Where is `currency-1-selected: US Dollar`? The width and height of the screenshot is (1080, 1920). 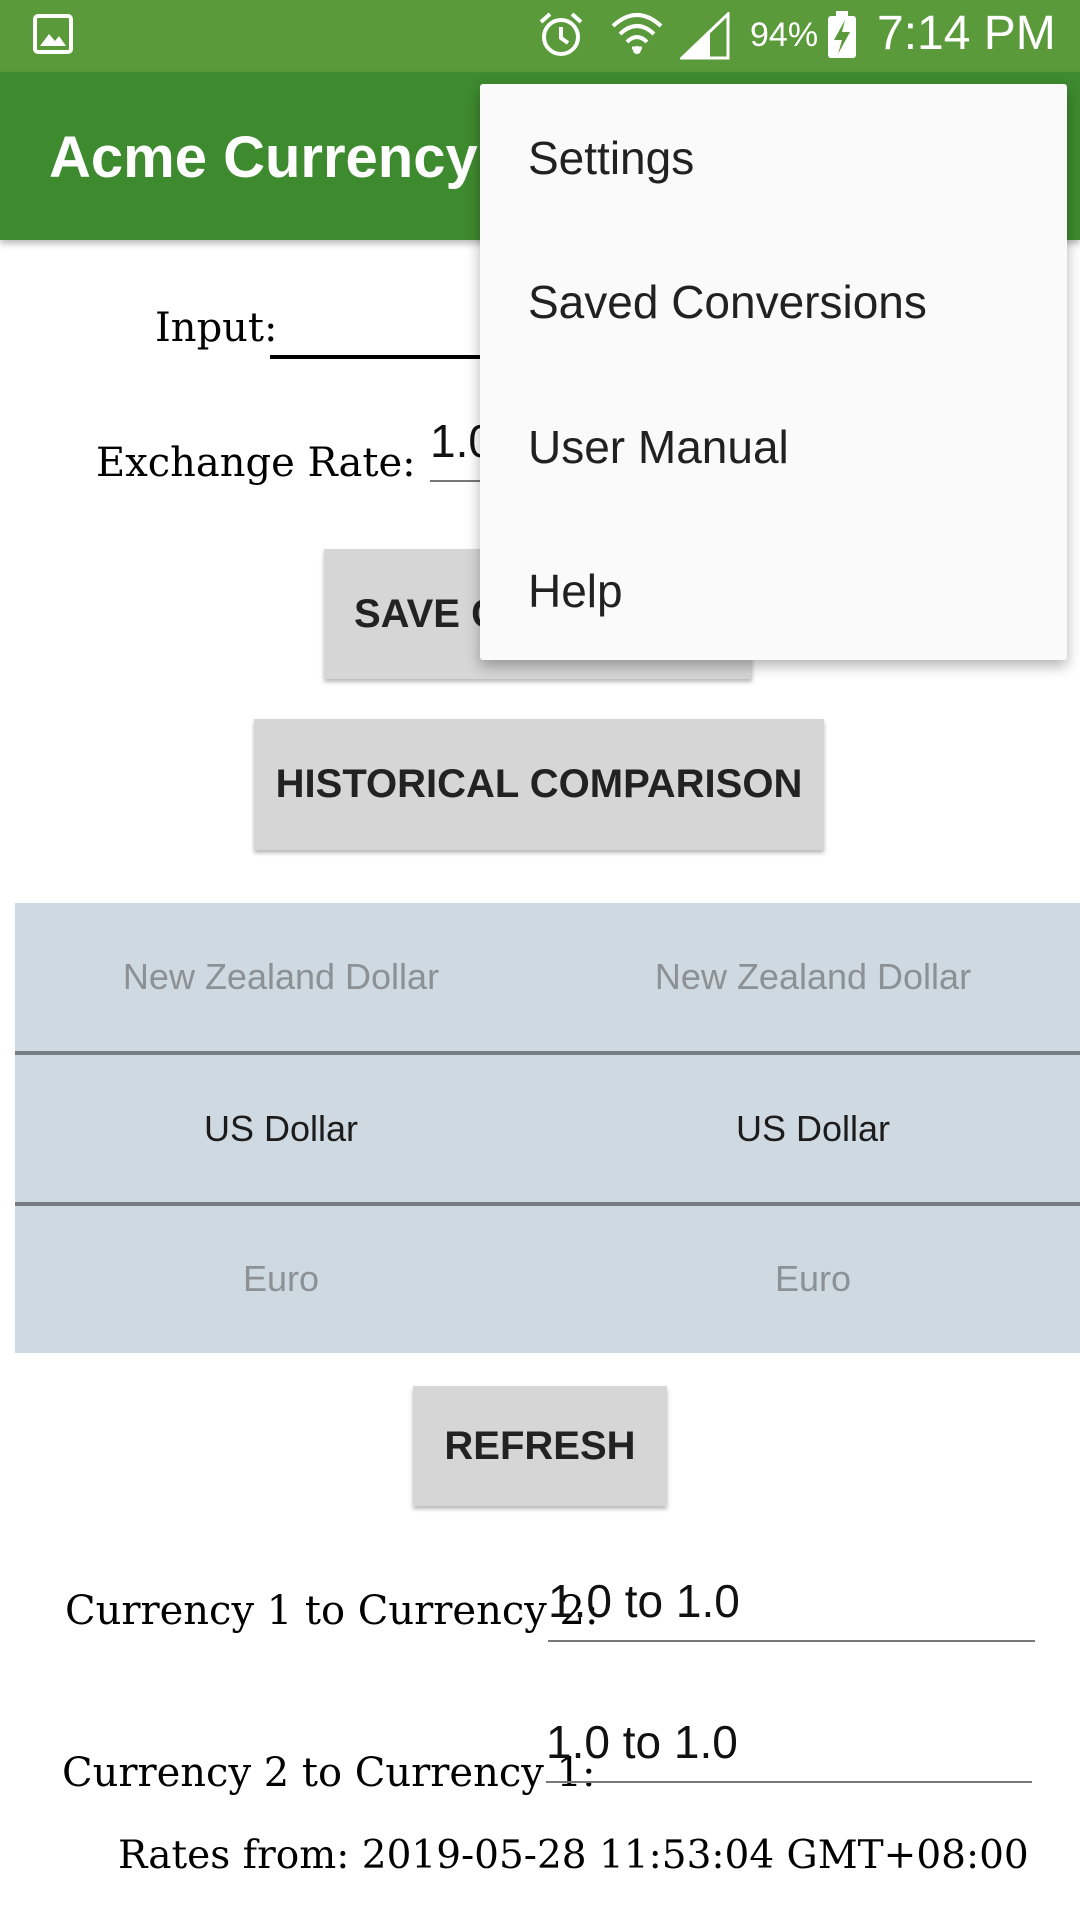 currency-1-selected: US Dollar is located at coordinates (281, 1129).